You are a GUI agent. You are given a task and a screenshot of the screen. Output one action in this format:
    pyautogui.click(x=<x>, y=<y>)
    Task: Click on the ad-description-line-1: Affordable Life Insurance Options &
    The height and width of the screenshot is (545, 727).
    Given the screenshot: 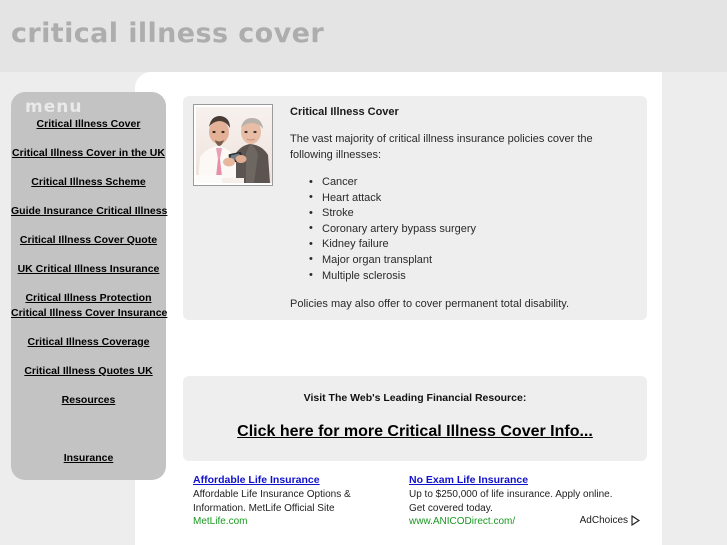 What is the action you would take?
    pyautogui.click(x=272, y=494)
    